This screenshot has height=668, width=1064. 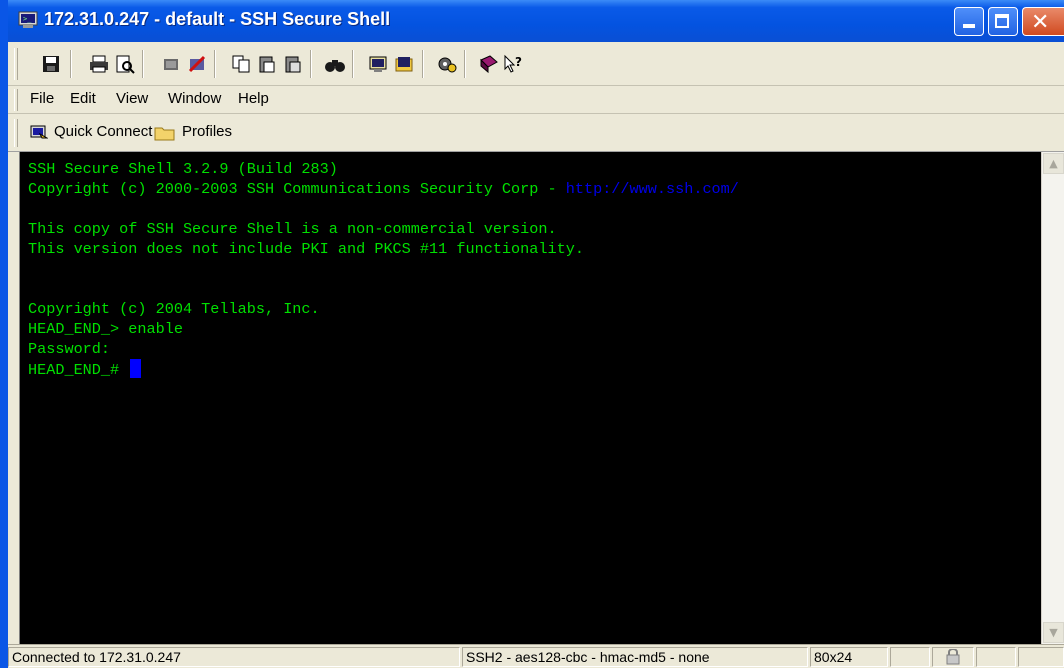 What do you see at coordinates (39, 132) in the screenshot?
I see `quick-connect-icon` at bounding box center [39, 132].